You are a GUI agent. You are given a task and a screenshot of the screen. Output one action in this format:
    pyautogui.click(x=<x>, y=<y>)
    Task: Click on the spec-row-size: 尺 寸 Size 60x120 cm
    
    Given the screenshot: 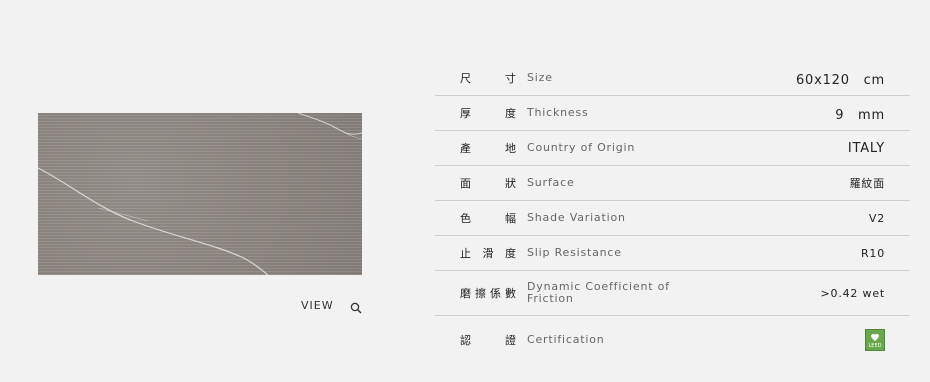 What is the action you would take?
    pyautogui.click(x=672, y=78)
    